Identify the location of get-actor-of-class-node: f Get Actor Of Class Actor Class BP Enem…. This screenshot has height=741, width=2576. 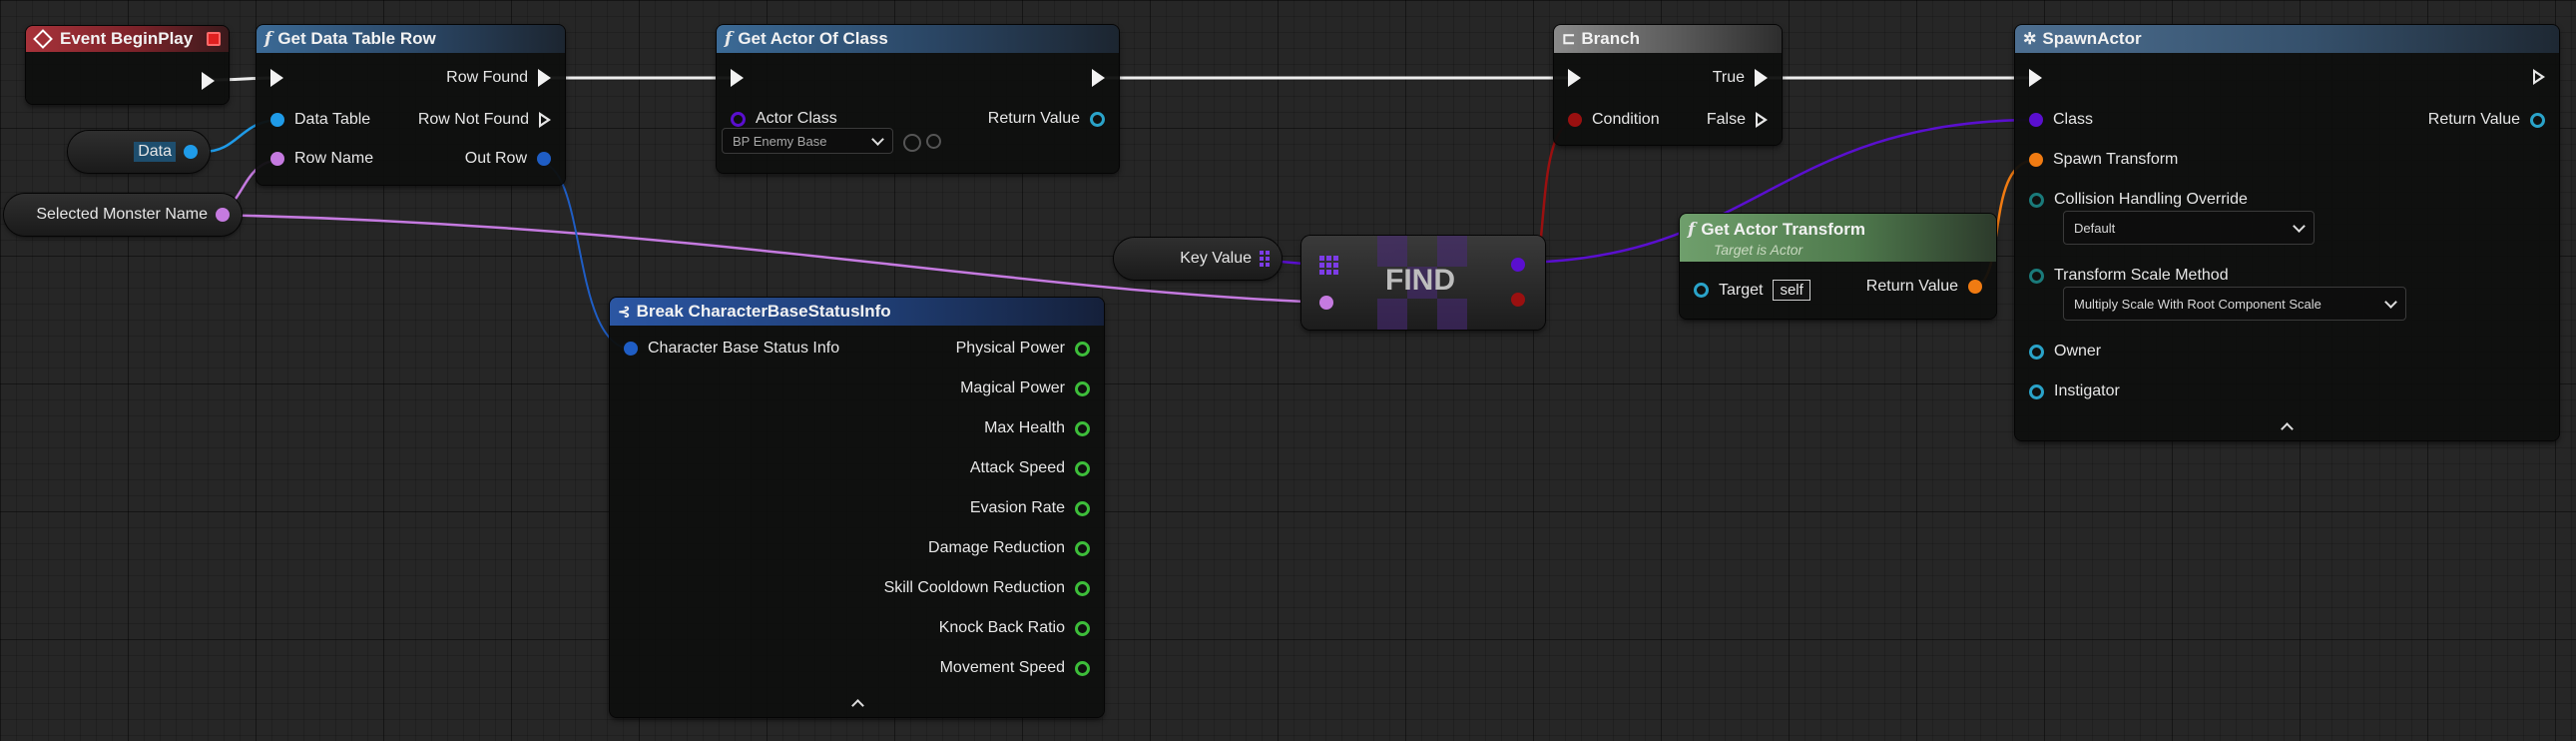
(918, 99).